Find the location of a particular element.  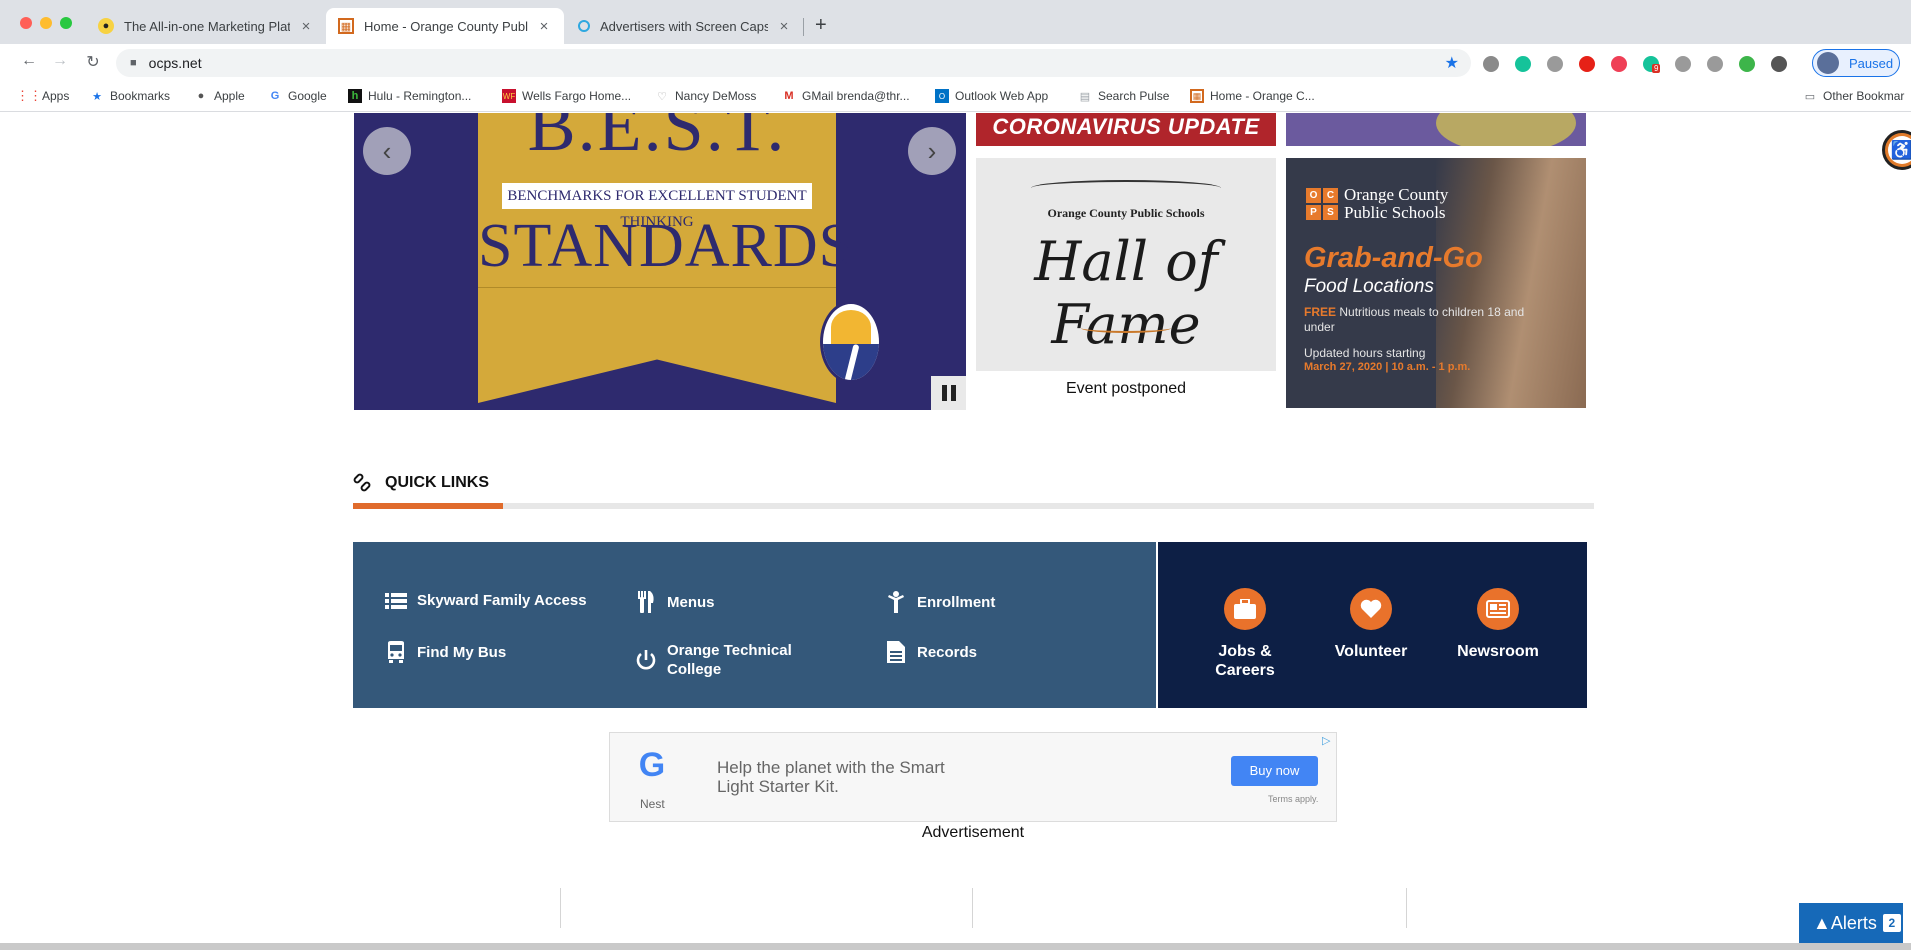

coronavirus-update-tile: CORONAVIRUS UPDATE is located at coordinates (1126, 129).